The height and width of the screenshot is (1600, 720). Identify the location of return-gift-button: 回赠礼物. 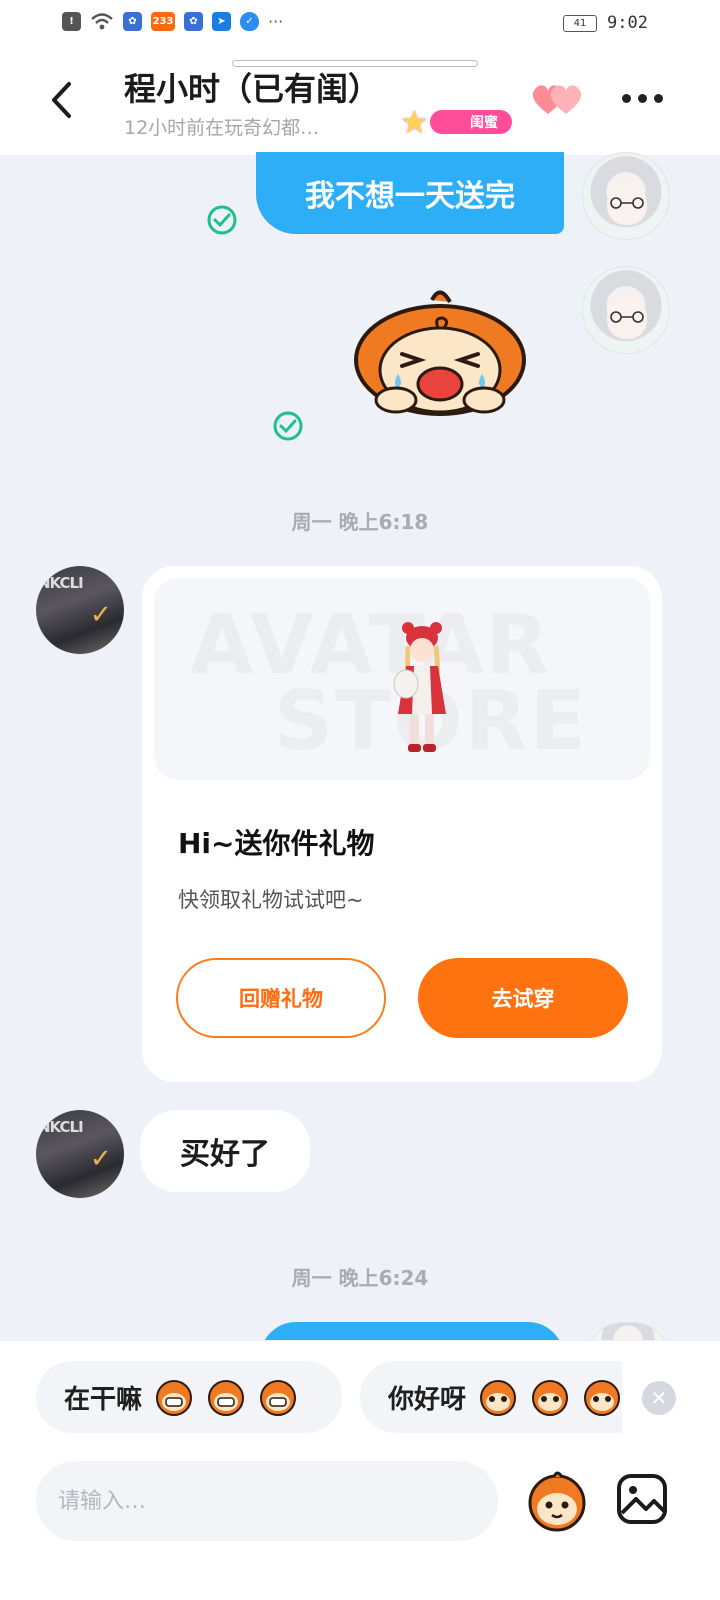
(281, 998).